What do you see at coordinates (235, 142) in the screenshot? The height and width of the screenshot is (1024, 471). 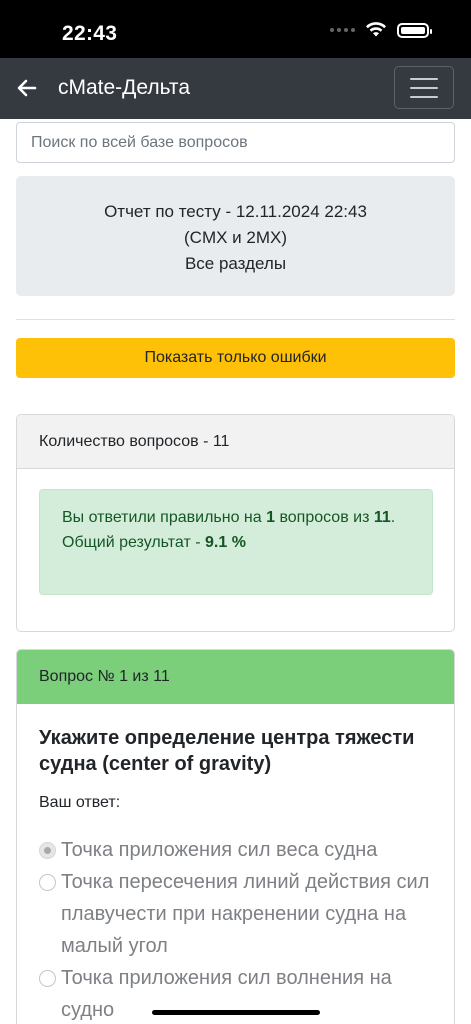 I see `search-input` at bounding box center [235, 142].